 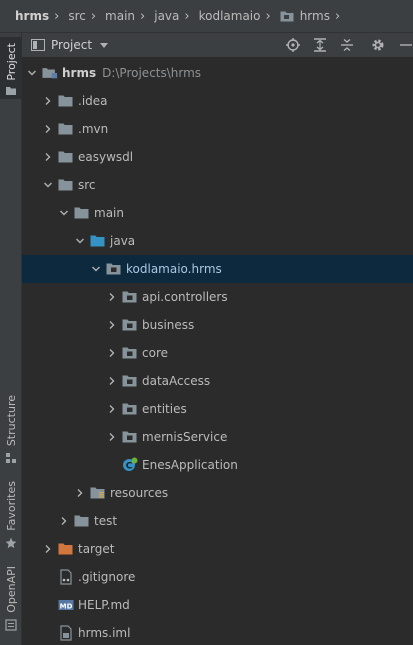 What do you see at coordinates (217, 605) in the screenshot?
I see `tree-node: MD HELP.md` at bounding box center [217, 605].